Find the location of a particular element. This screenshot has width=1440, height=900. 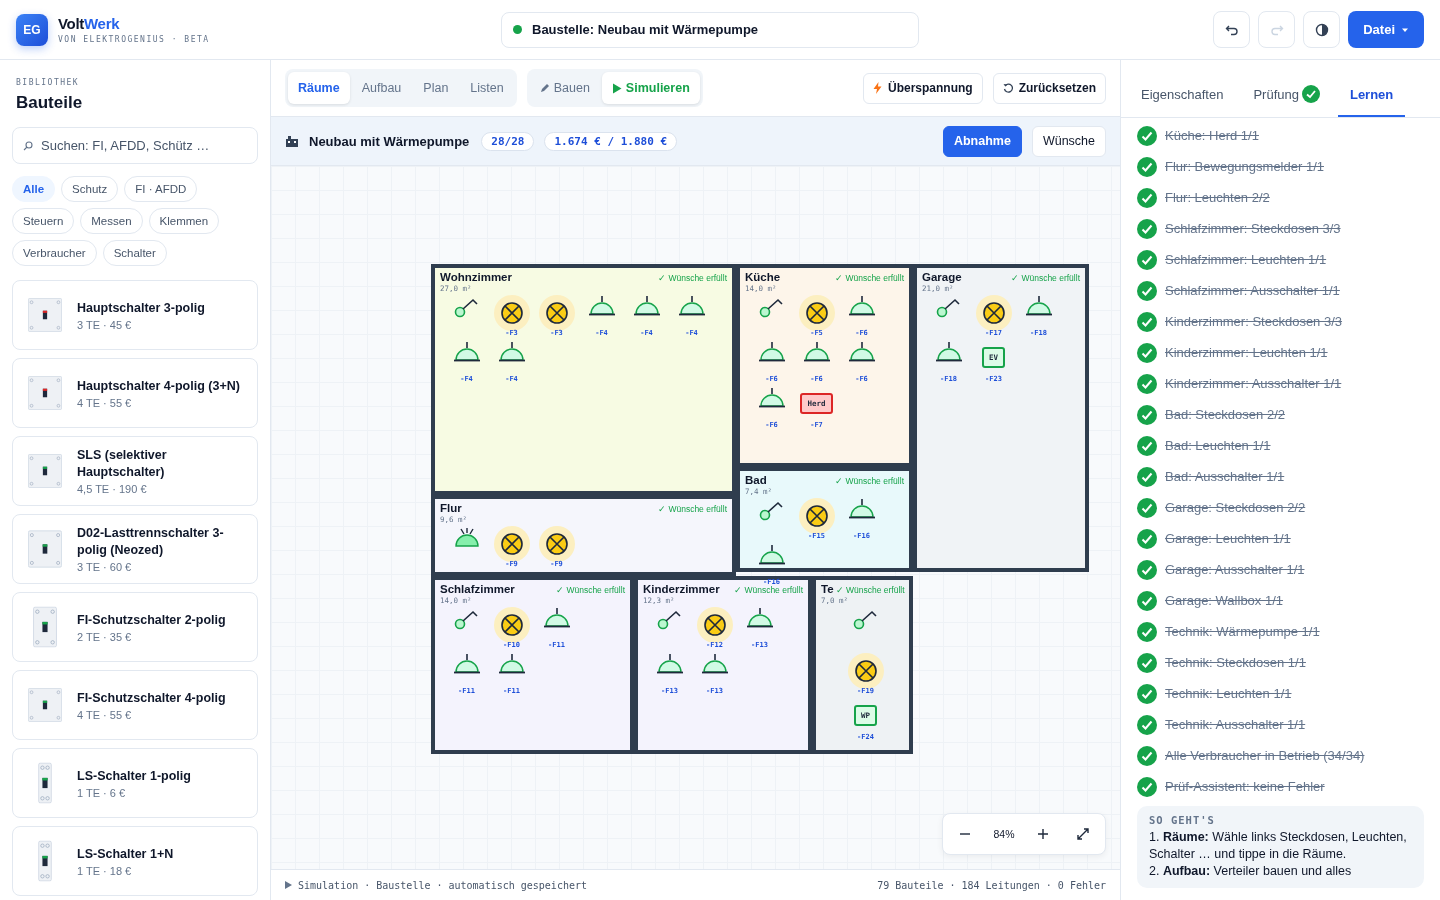

view-tab: Listen is located at coordinates (487, 88).